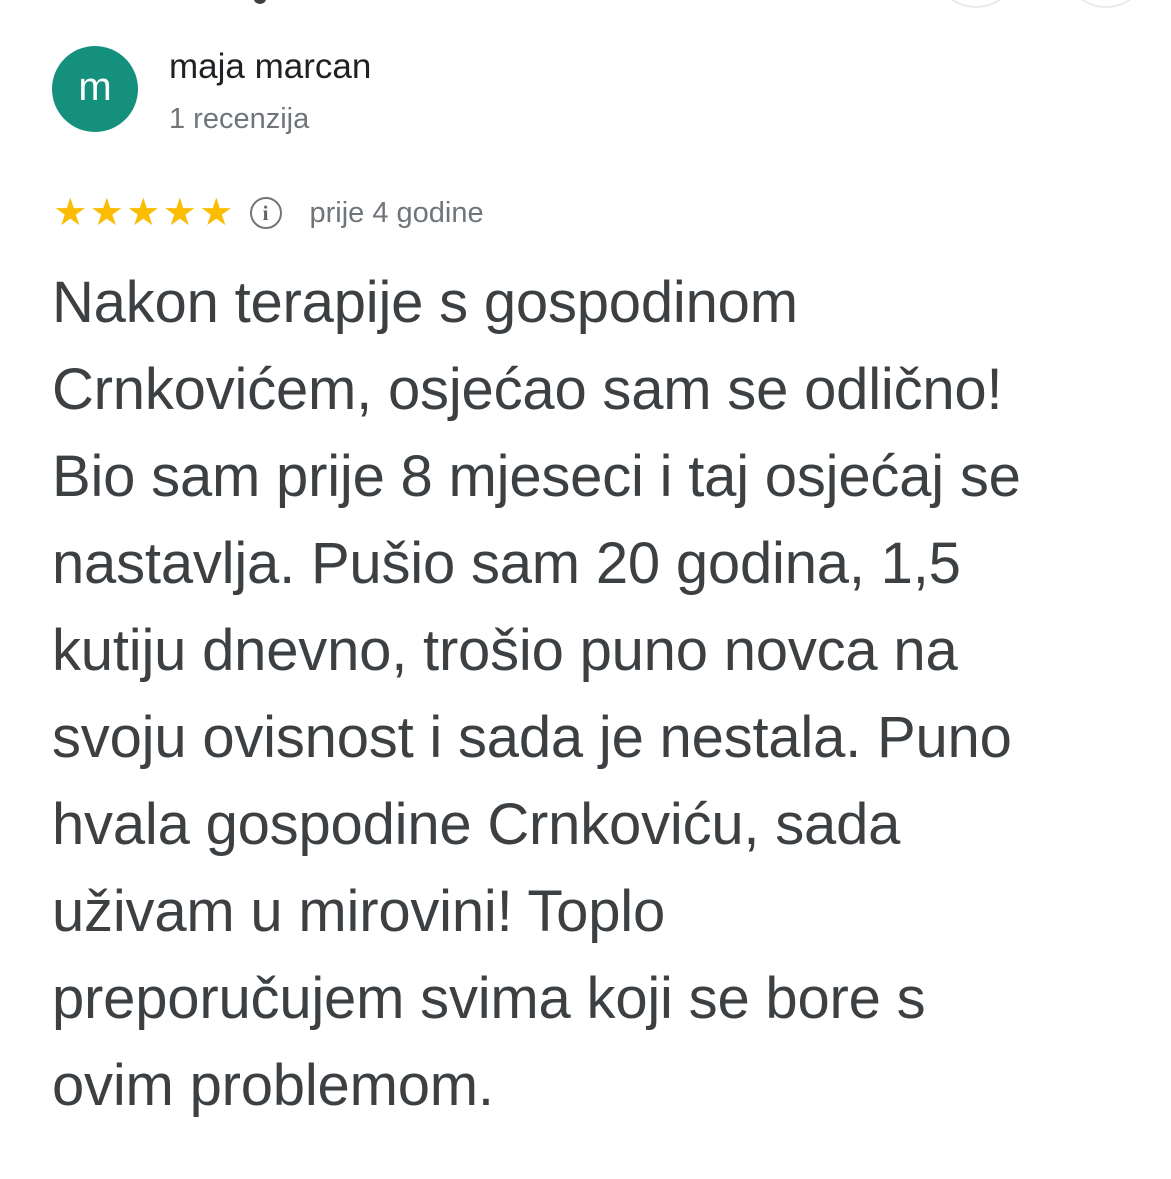  What do you see at coordinates (270, 91) in the screenshot?
I see `reviewer-info: maja marcan 1 recenzija` at bounding box center [270, 91].